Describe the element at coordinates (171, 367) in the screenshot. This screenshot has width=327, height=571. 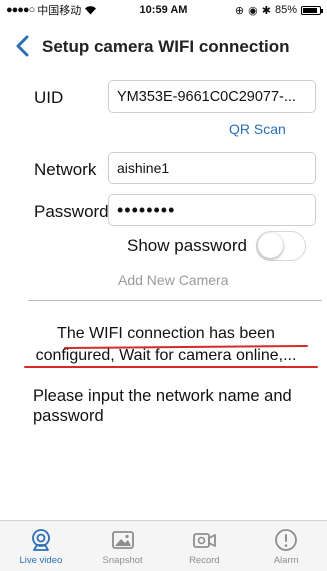
I see `underline-annotation` at that location.